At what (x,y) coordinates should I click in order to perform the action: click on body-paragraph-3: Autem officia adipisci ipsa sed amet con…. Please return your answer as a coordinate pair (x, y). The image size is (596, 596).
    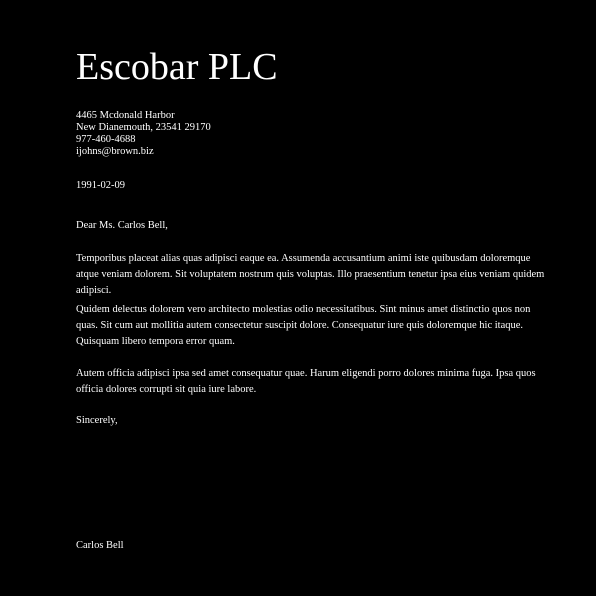
    Looking at the image, I should click on (306, 381).